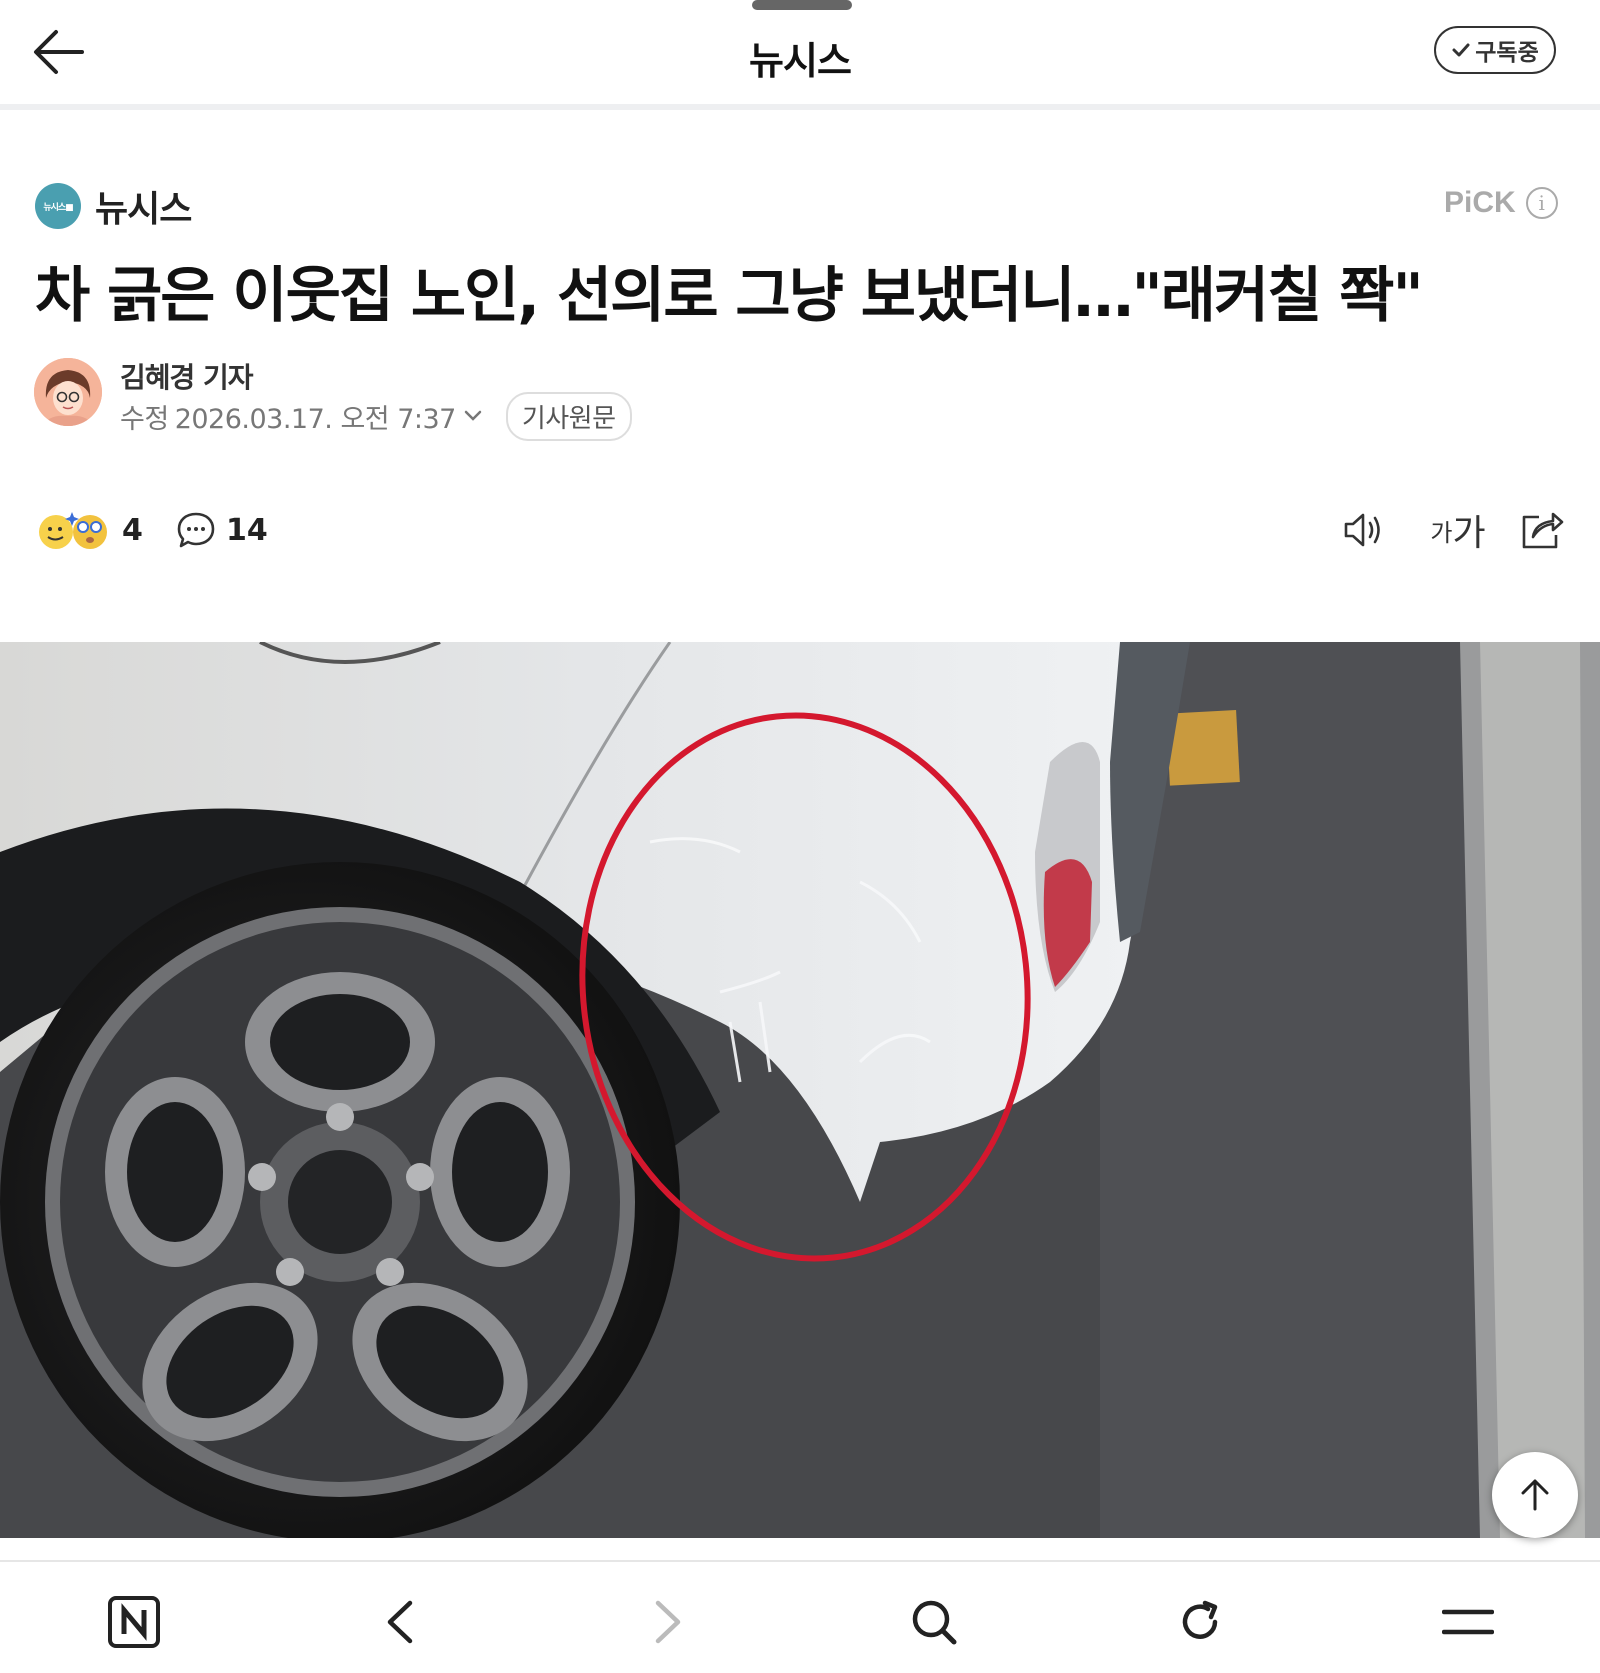 Image resolution: width=1600 pixels, height=1673 pixels. What do you see at coordinates (1469, 533) in the screenshot?
I see `font-big-label: 가` at bounding box center [1469, 533].